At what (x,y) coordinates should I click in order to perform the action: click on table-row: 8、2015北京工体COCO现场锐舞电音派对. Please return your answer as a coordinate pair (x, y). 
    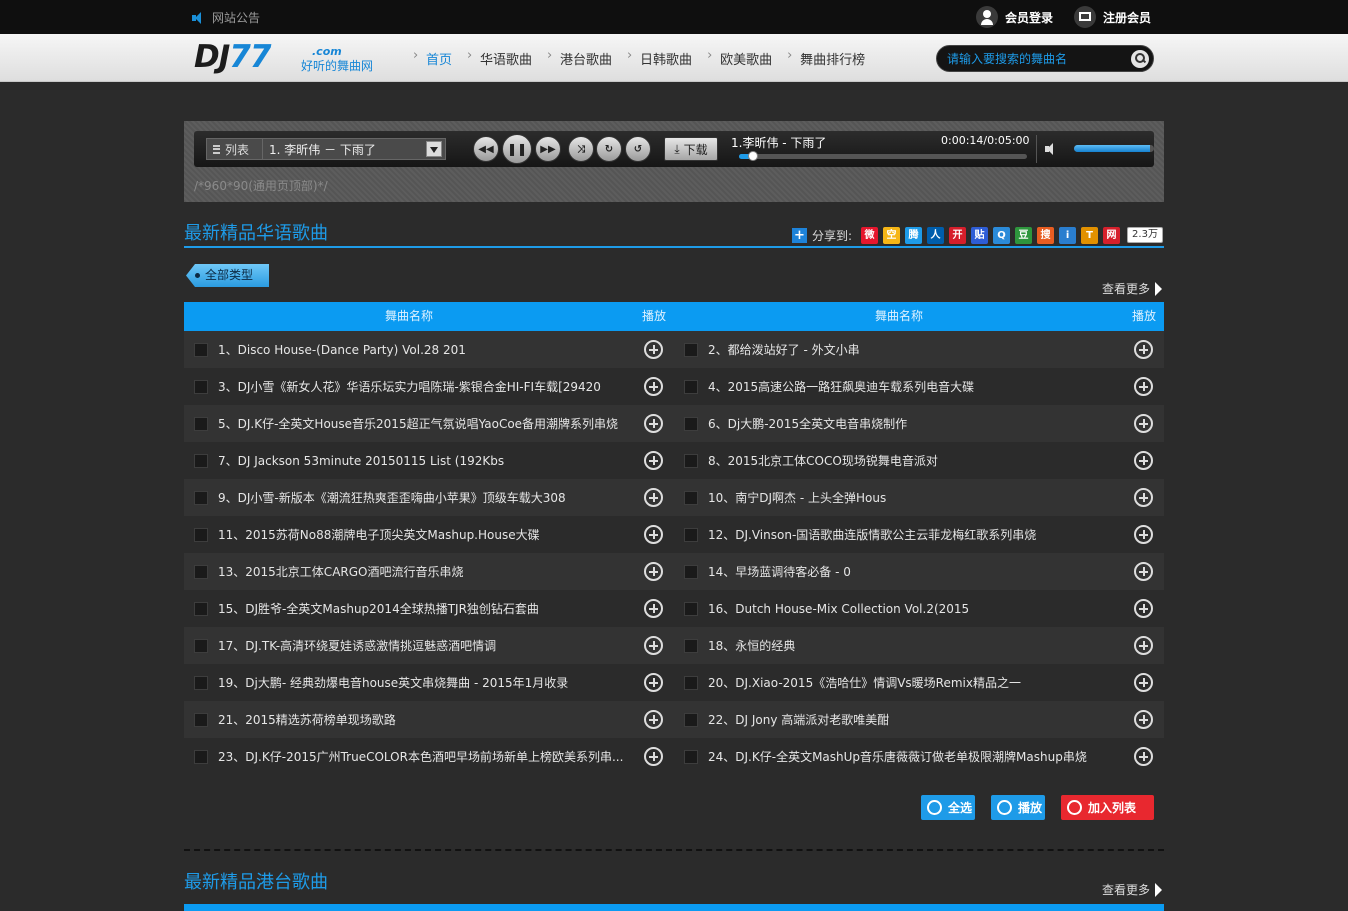
    Looking at the image, I should click on (919, 460).